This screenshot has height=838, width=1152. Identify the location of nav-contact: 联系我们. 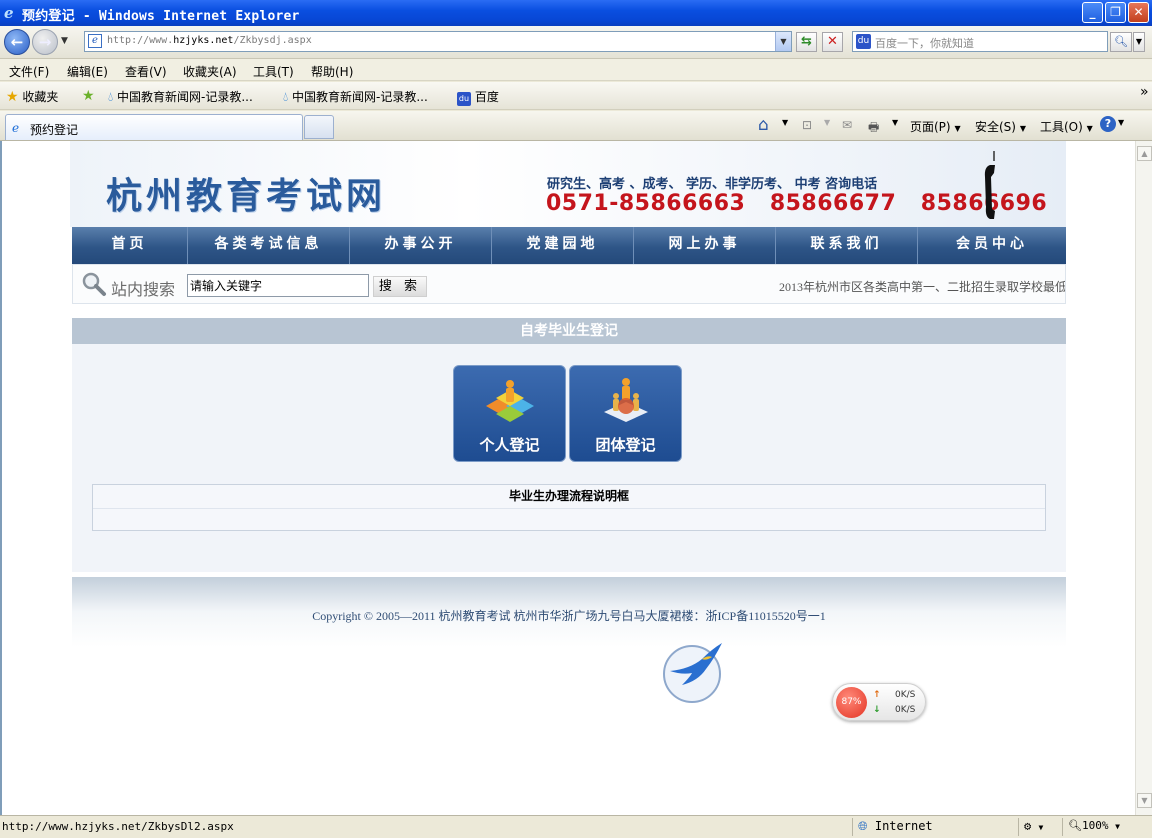
(847, 245).